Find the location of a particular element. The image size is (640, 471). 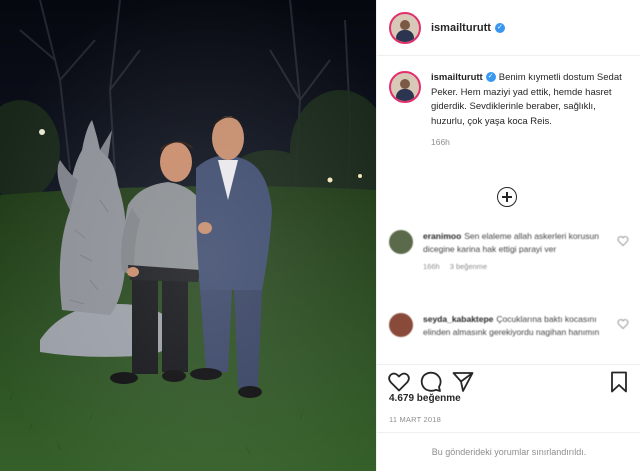

comments-disabled-notice: Bu gönderideki yorumlar sınırlandırıldı. is located at coordinates (508, 451).